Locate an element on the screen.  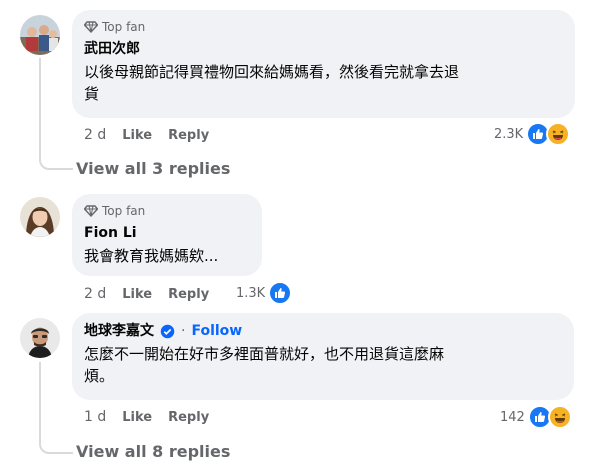
author-link: 武田次郎 is located at coordinates (112, 49).